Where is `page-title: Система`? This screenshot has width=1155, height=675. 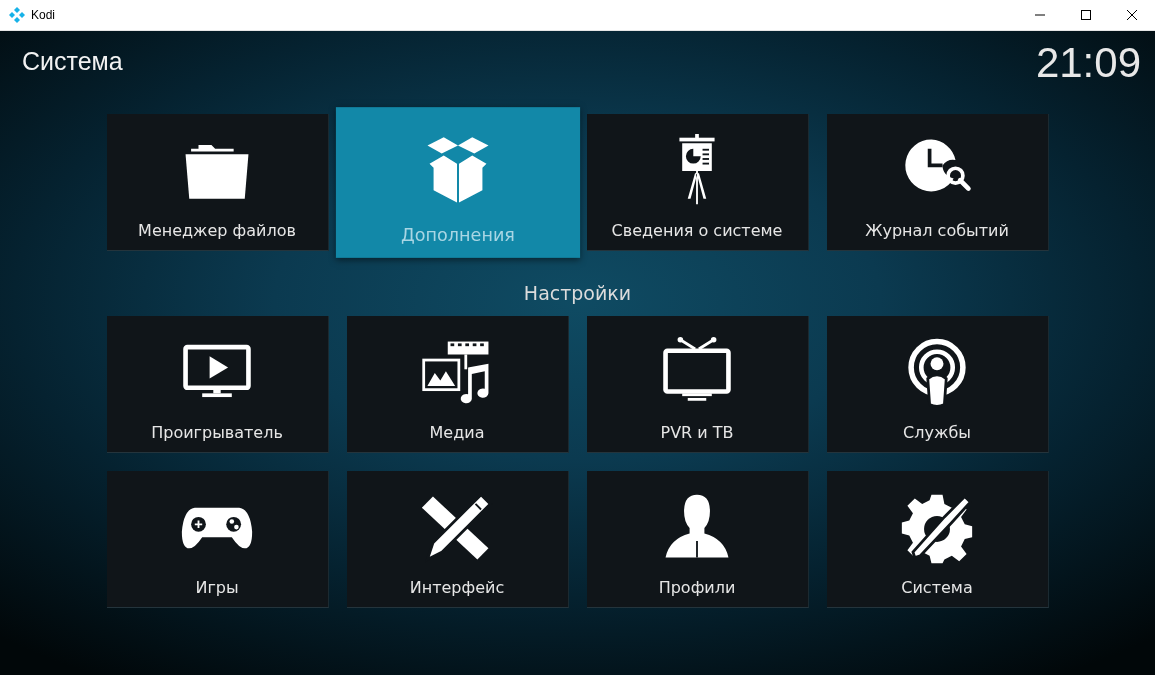 page-title: Система is located at coordinates (72, 61).